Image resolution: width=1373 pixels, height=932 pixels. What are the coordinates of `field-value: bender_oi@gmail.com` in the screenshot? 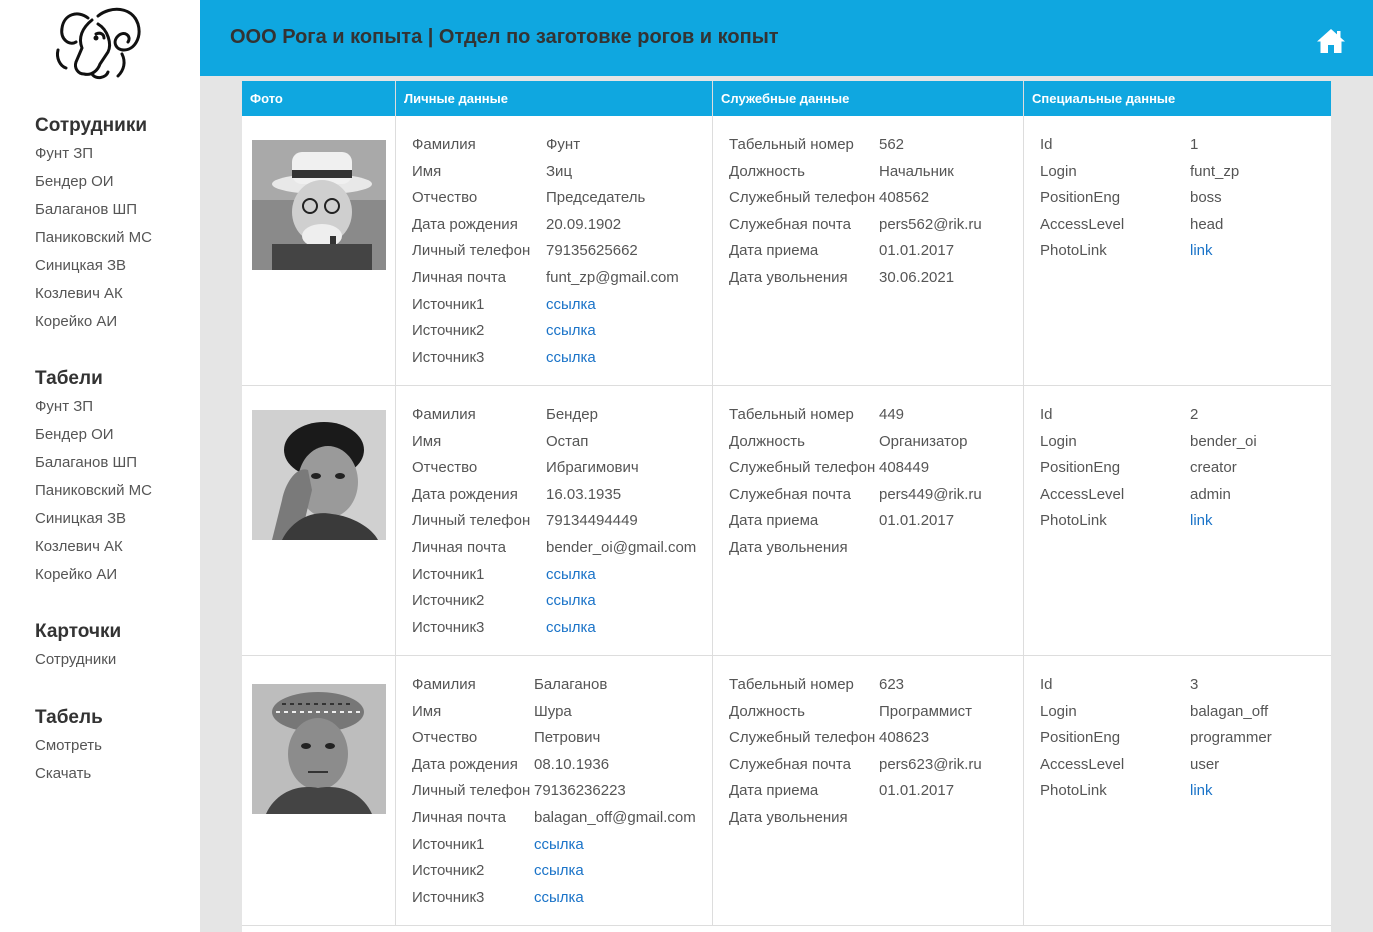 It's located at (621, 547).